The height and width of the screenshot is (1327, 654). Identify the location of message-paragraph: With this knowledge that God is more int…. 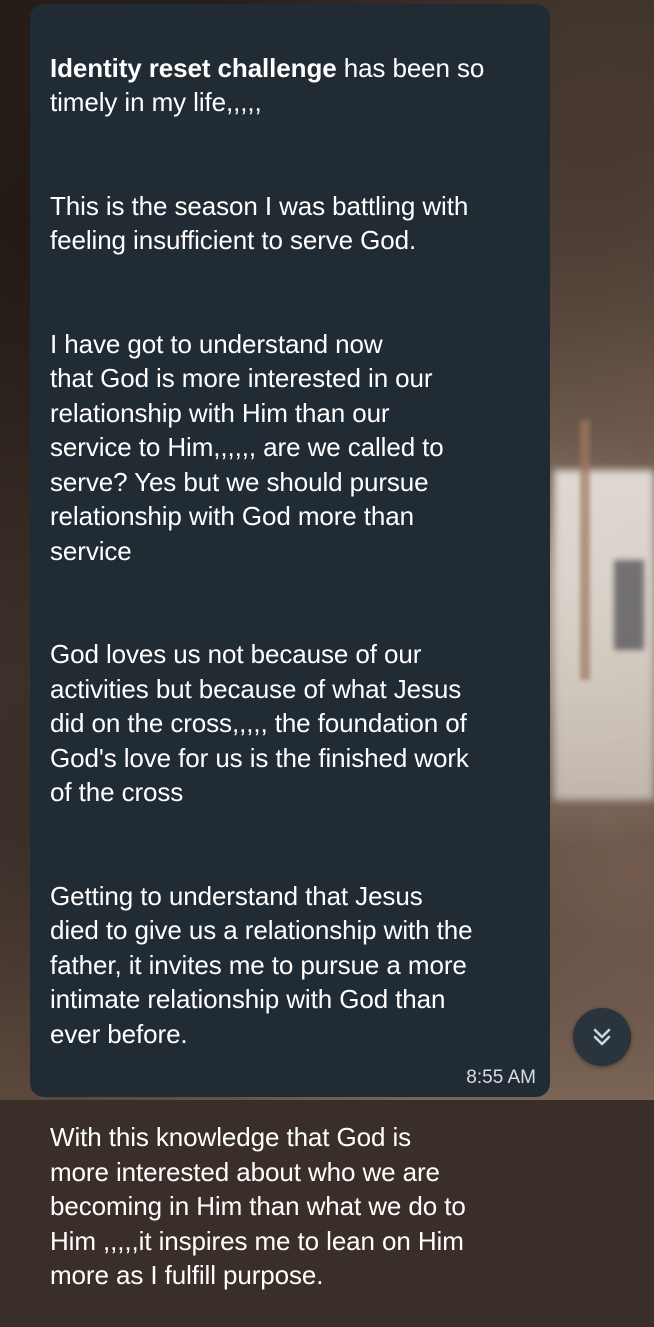
(258, 1206).